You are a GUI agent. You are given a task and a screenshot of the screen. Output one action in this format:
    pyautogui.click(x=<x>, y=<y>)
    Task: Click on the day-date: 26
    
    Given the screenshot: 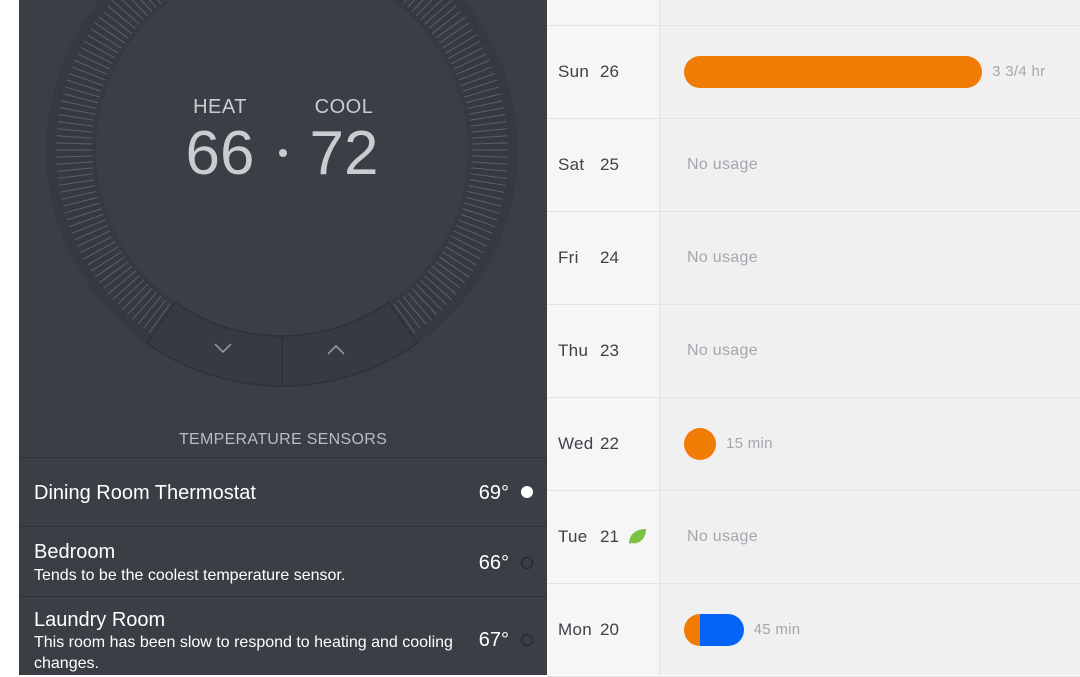 What is the action you would take?
    pyautogui.click(x=609, y=71)
    